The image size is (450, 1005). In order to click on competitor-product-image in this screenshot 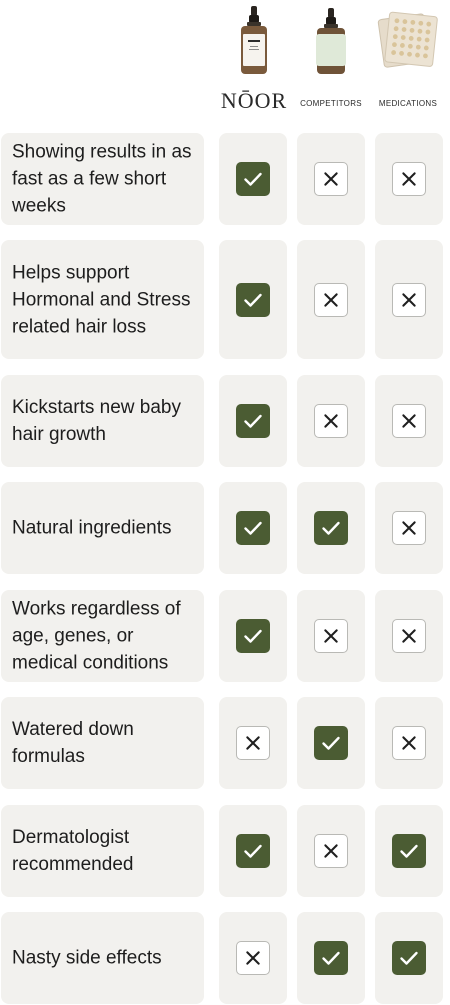, I will do `click(331, 40)`.